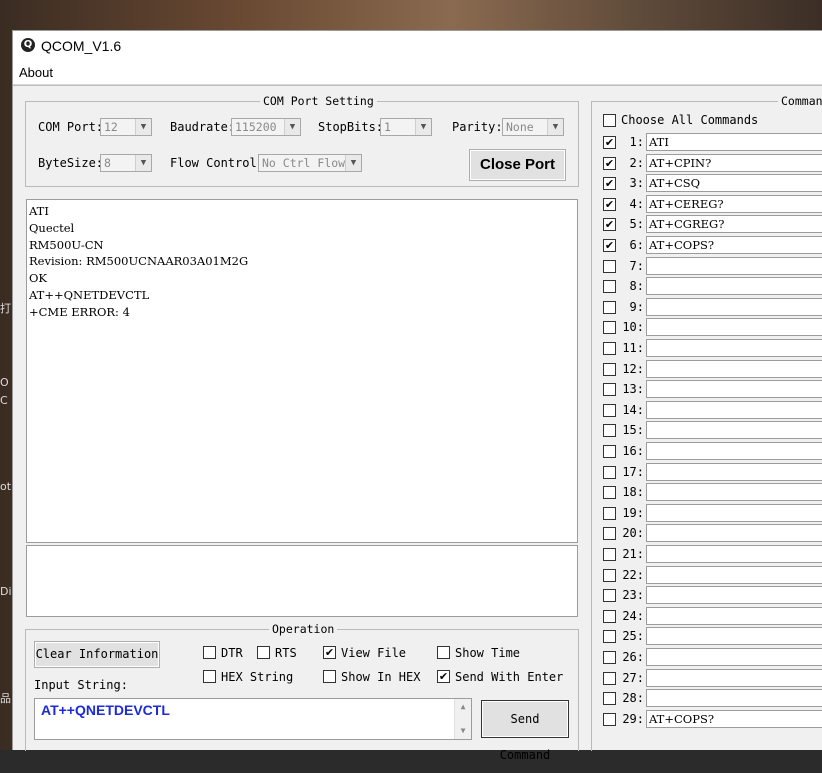 This screenshot has height=773, width=822. Describe the element at coordinates (209, 676) in the screenshot. I see `hex-string-checkbox` at that location.